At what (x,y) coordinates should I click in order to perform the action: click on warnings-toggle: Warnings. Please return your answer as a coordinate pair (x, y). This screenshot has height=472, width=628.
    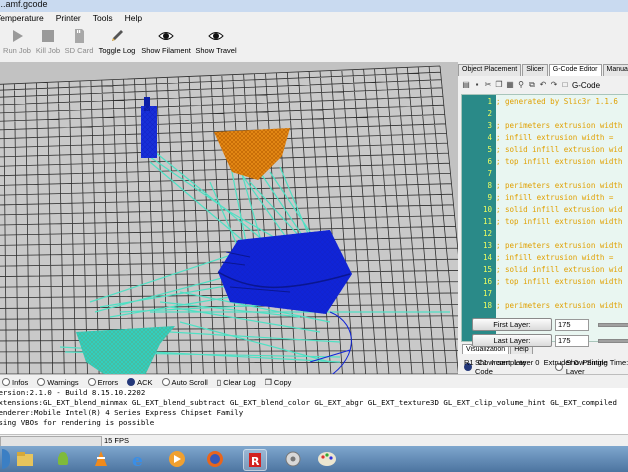
    Looking at the image, I should click on (58, 382).